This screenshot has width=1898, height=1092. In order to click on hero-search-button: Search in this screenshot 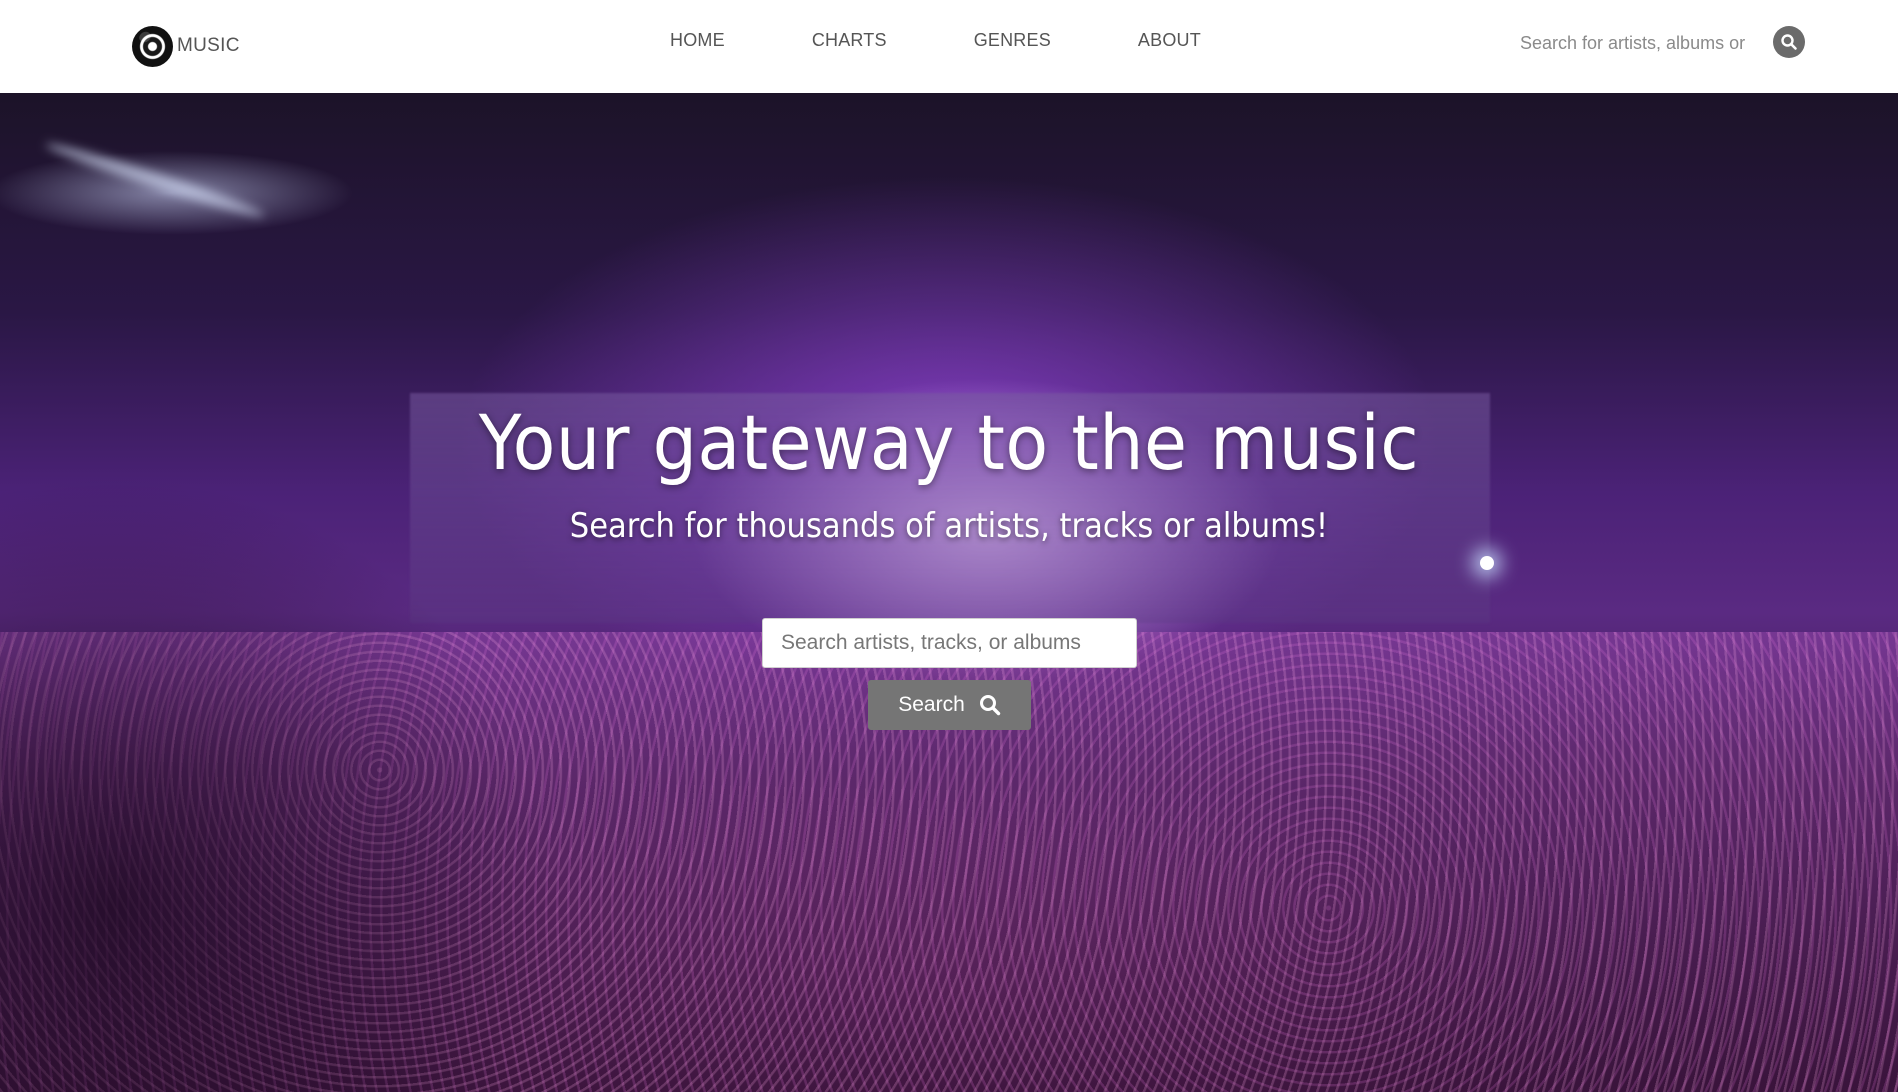, I will do `click(949, 705)`.